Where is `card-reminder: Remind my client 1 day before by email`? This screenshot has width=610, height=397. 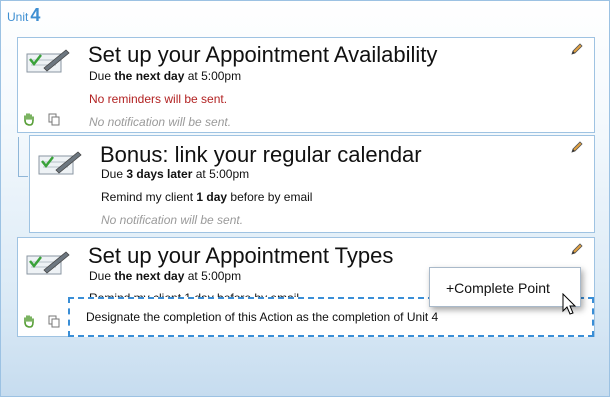 card-reminder: Remind my client 1 day before by email is located at coordinates (207, 197).